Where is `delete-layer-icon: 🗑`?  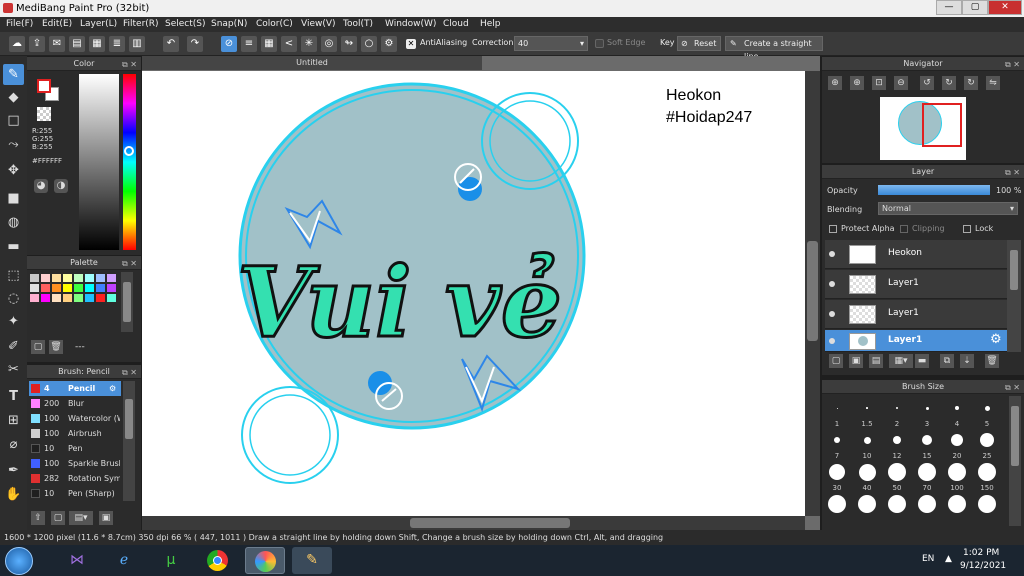 delete-layer-icon: 🗑 is located at coordinates (992, 361).